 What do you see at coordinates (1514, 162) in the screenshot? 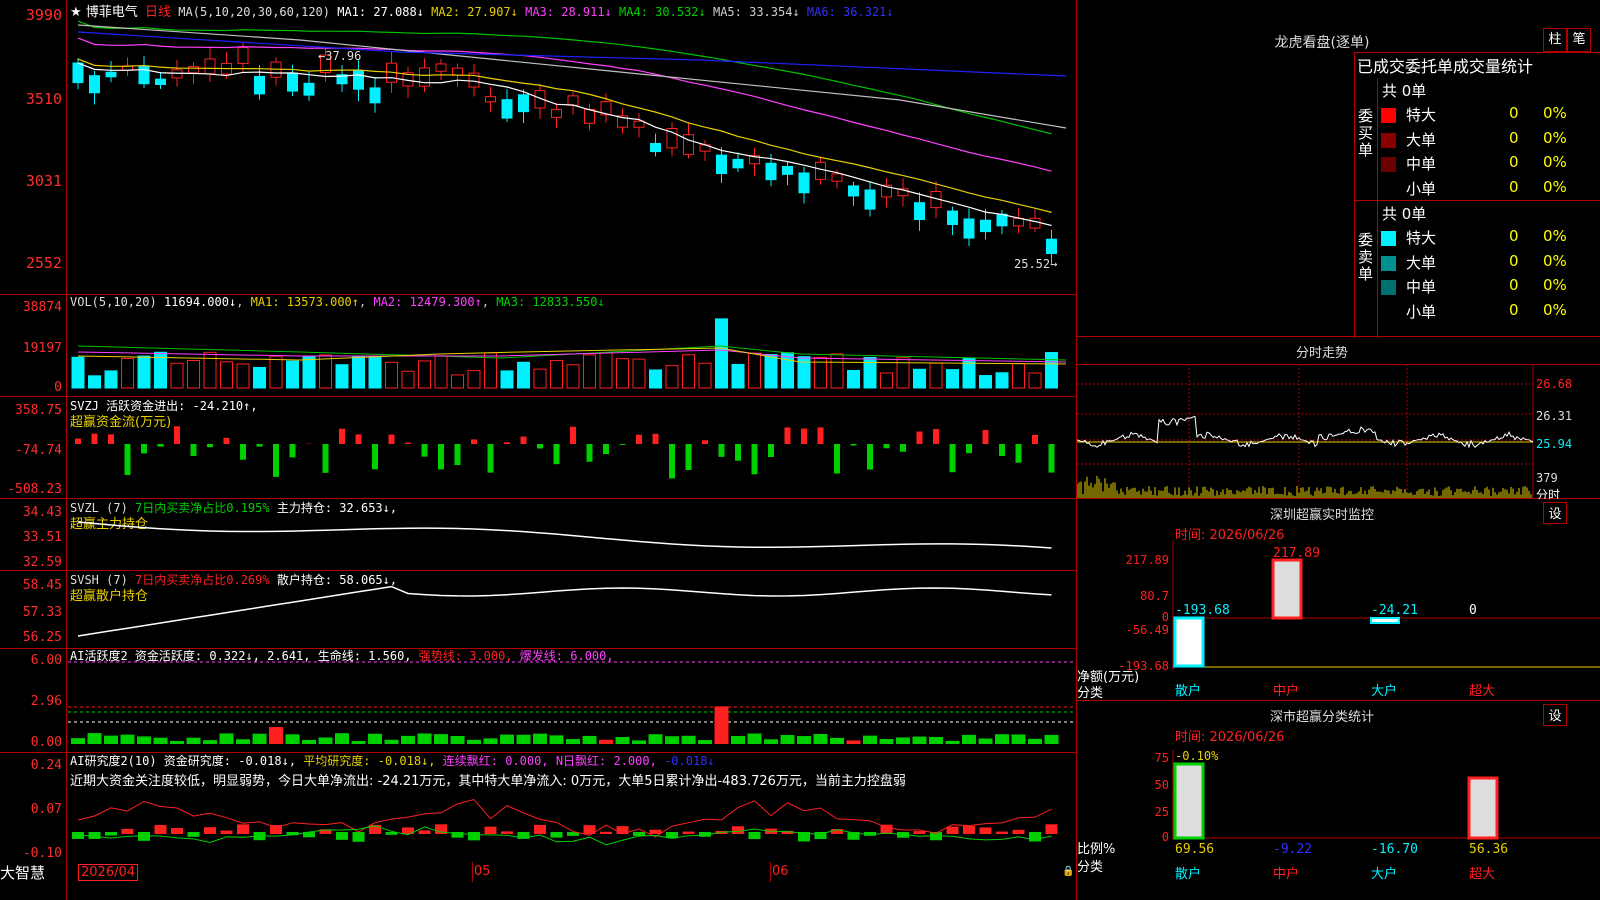
I see `buy-row-count: 0` at bounding box center [1514, 162].